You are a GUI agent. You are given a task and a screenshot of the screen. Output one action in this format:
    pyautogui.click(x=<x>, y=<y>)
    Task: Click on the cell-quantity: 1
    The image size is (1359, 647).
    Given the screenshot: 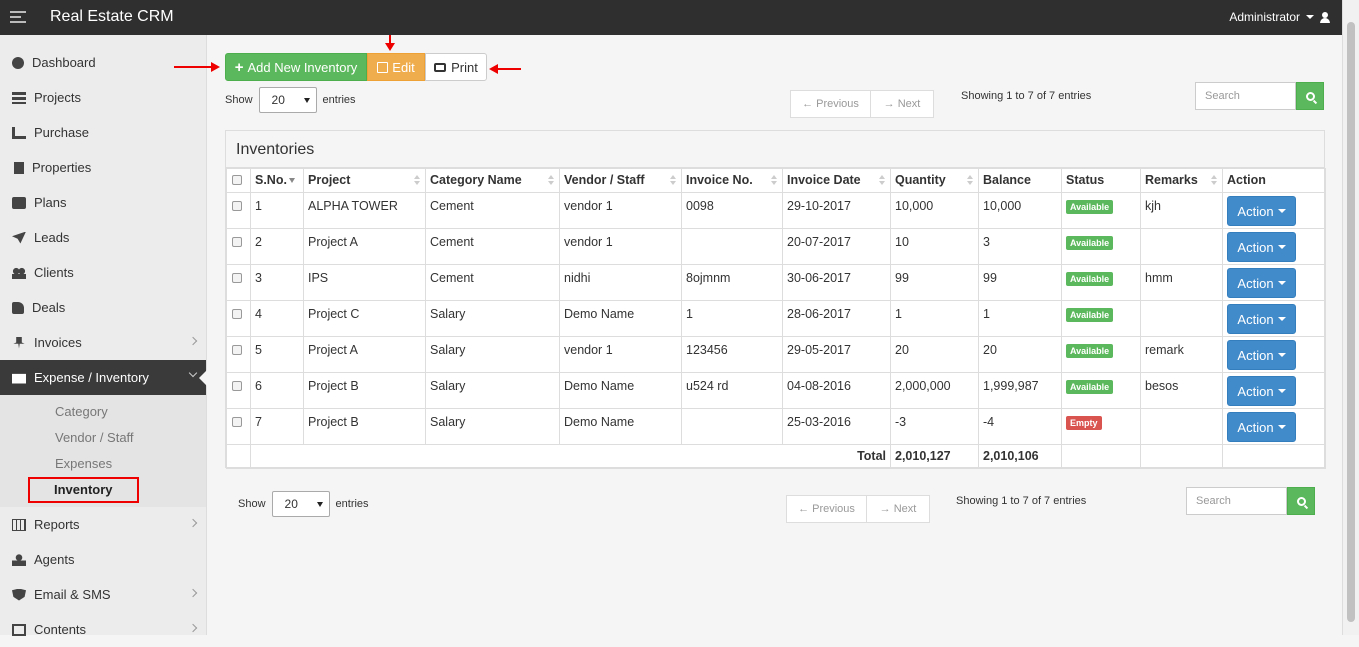 What is the action you would take?
    pyautogui.click(x=934, y=318)
    